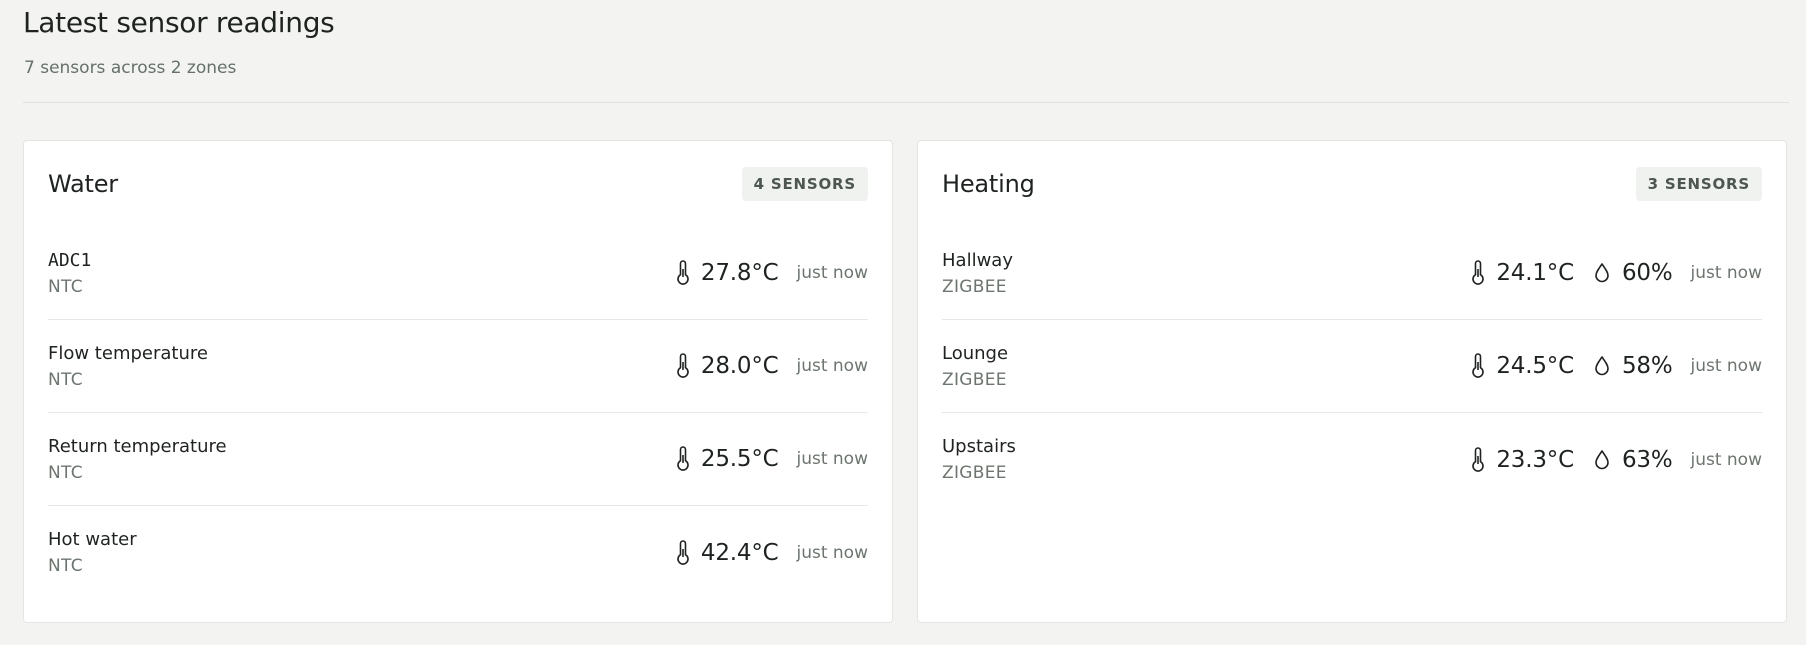  I want to click on temperature-value: 27.8°C, so click(739, 273).